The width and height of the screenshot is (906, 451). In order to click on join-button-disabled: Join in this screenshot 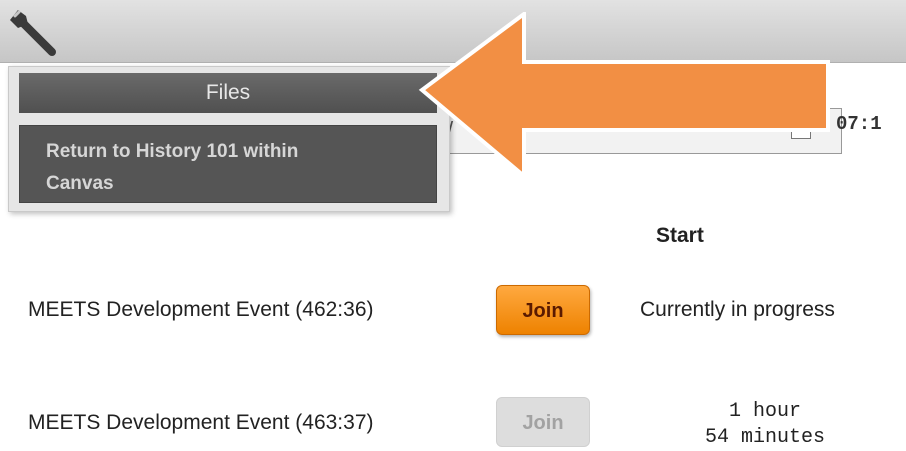, I will do `click(543, 422)`.